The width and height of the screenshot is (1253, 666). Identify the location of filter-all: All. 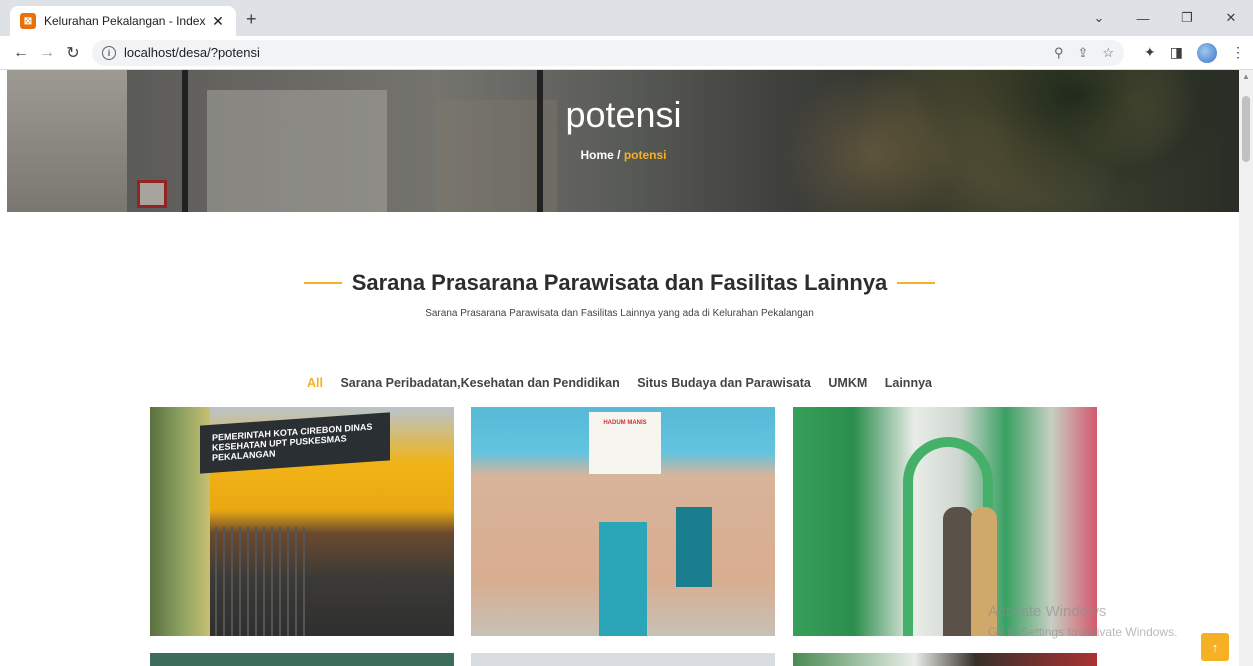
(315, 383).